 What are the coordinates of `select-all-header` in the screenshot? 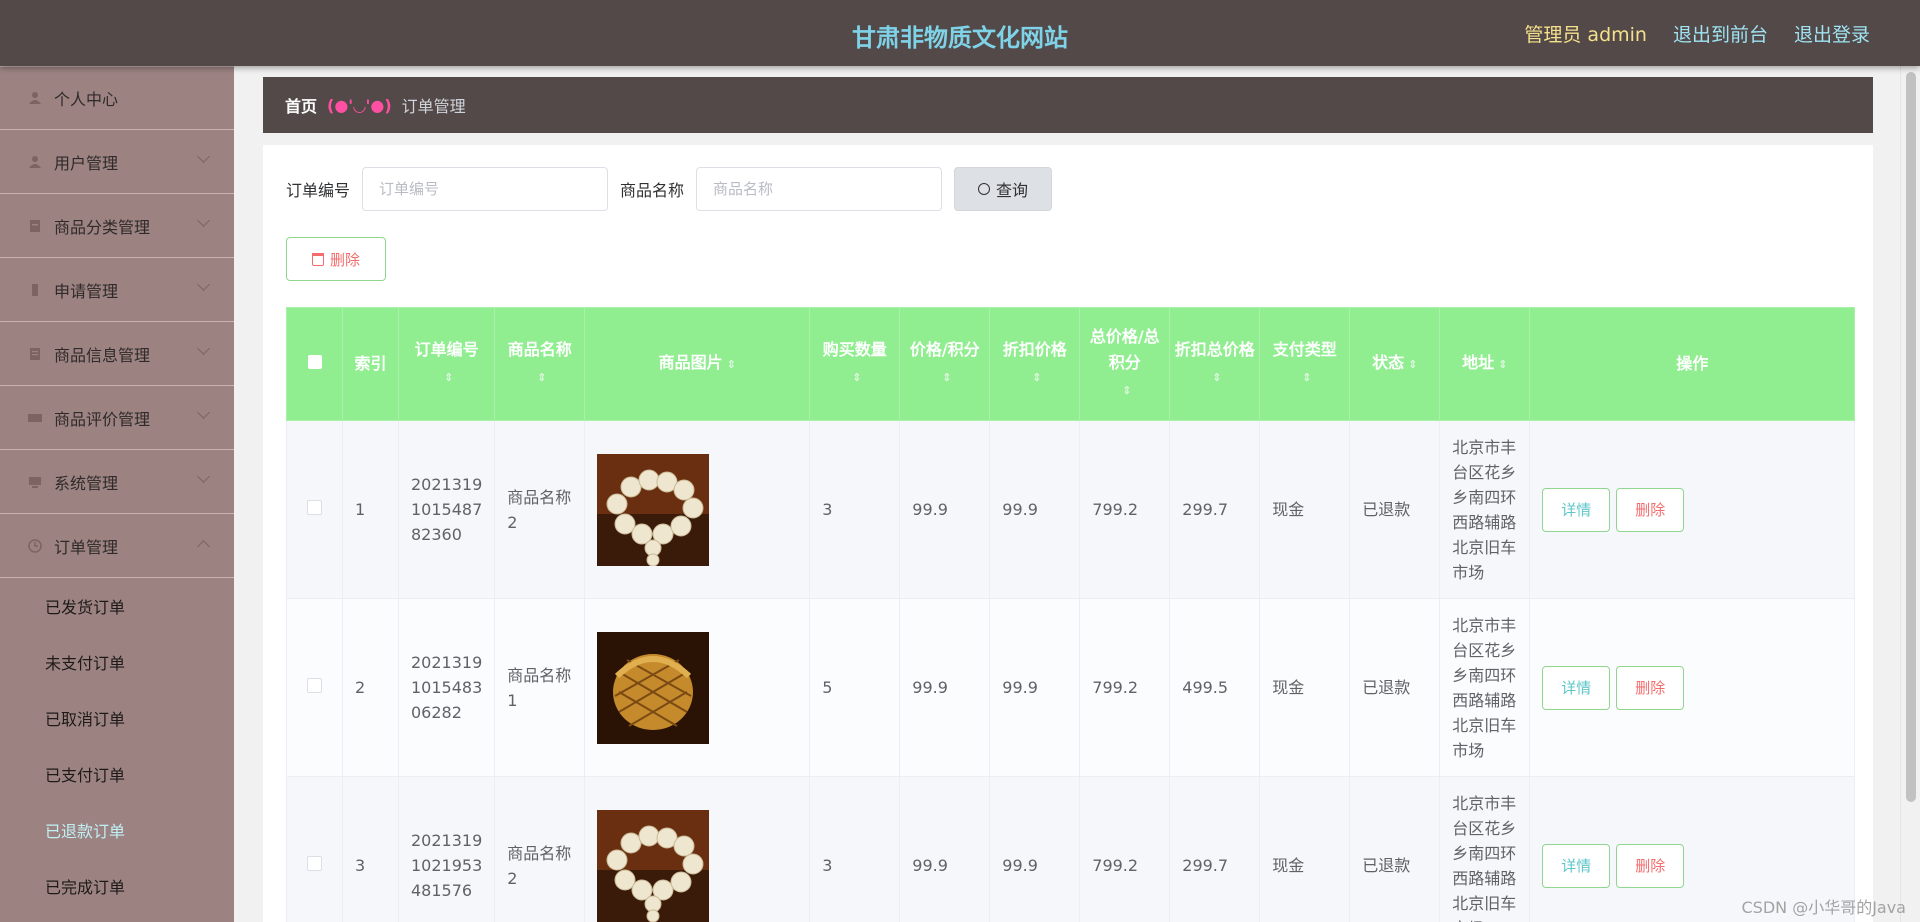 It's located at (314, 364).